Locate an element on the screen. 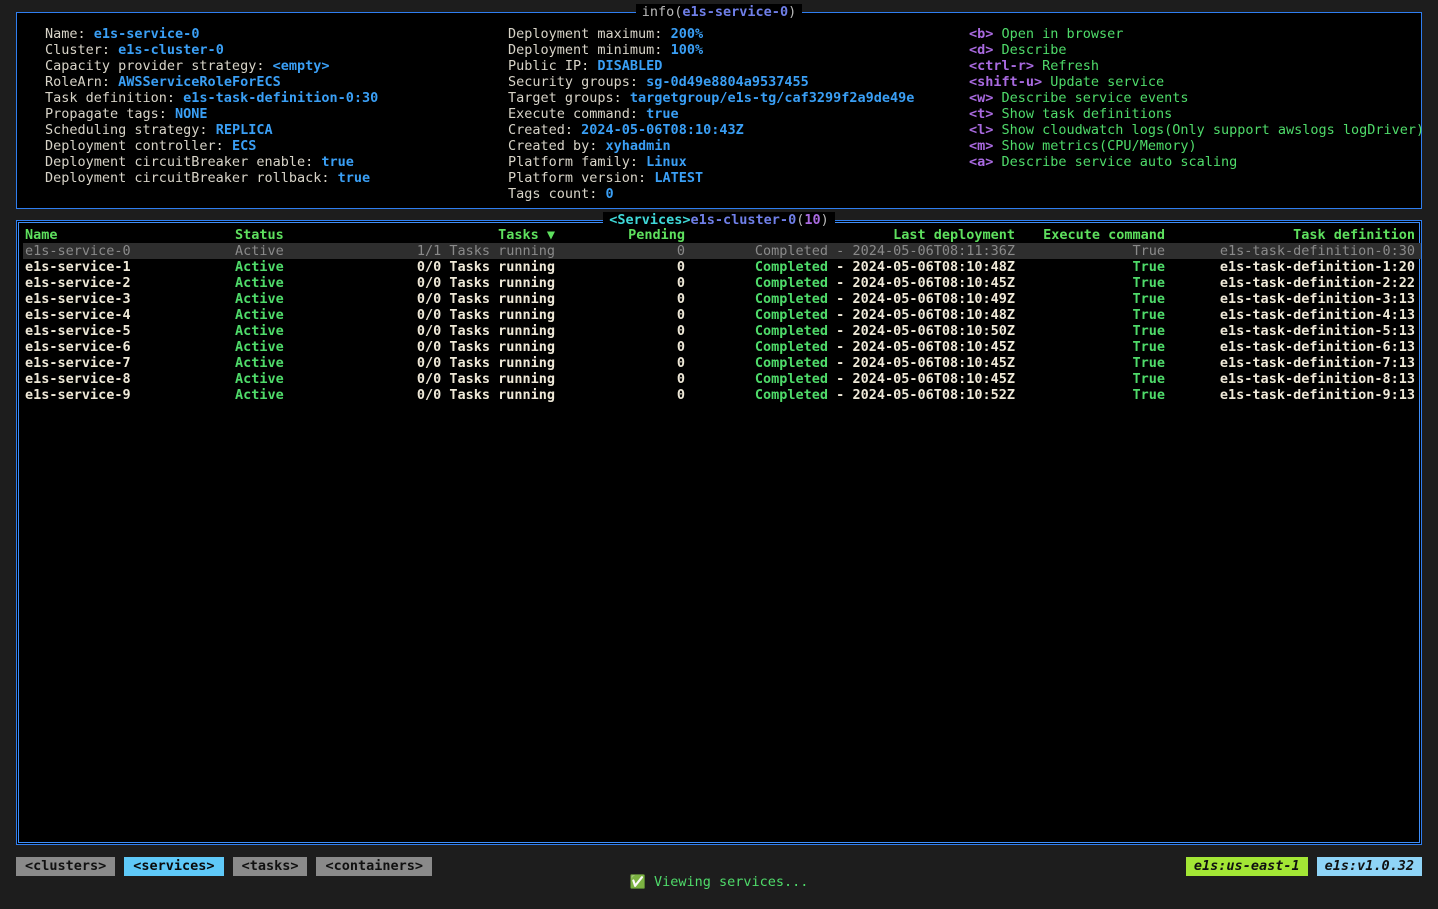 This screenshot has height=909, width=1438. shortcut-row: <t> Show task definitions is located at coordinates (1196, 114).